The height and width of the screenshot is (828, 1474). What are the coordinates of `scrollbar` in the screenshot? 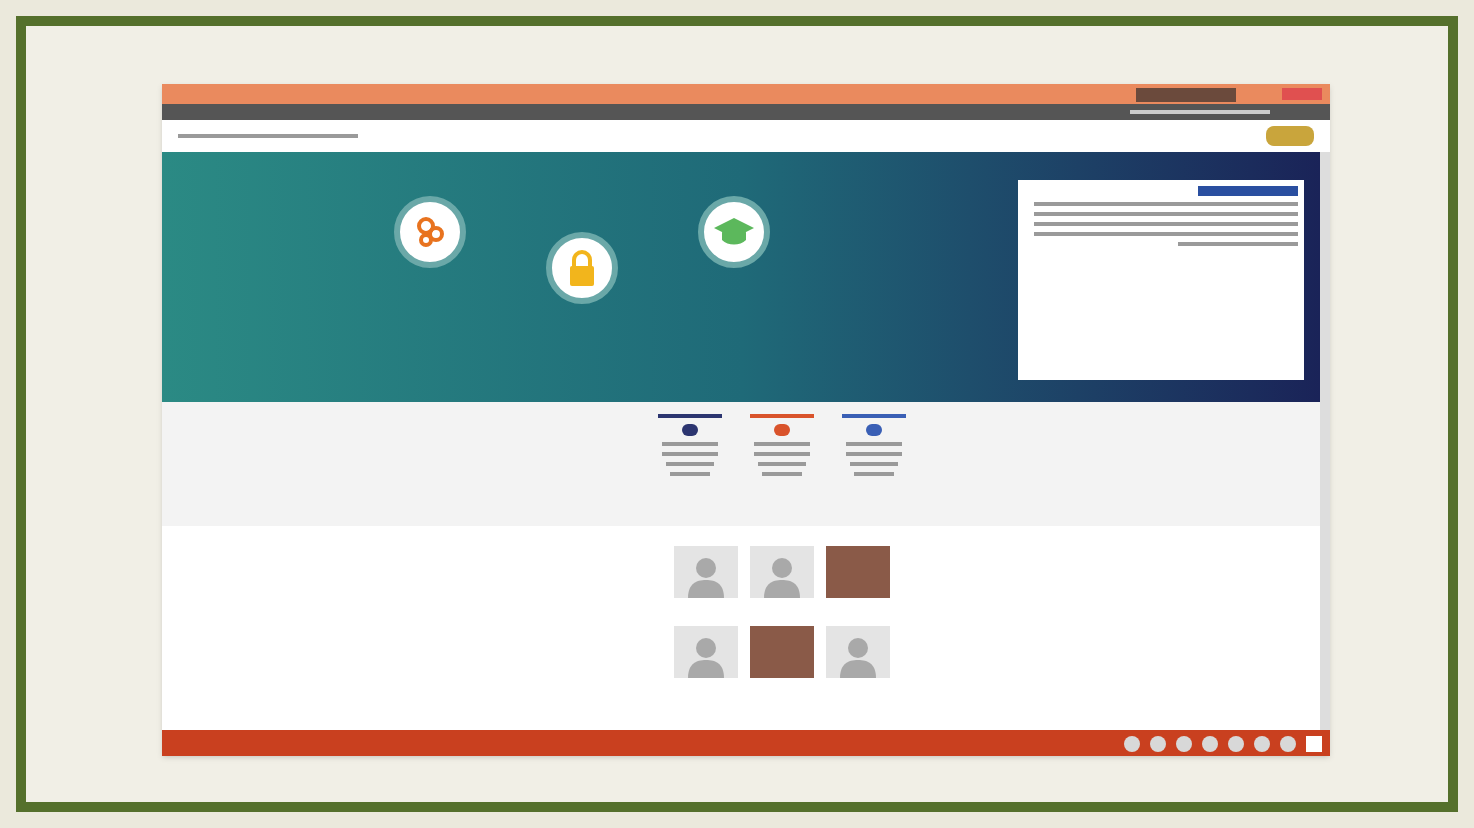 It's located at (1325, 441).